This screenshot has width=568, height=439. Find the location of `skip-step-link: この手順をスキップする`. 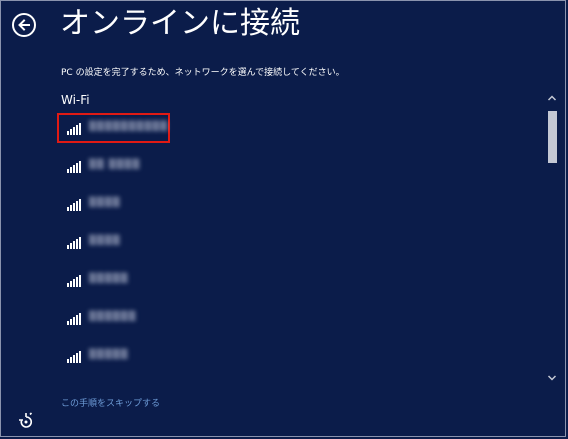

skip-step-link: この手順をスキップする is located at coordinates (110, 404).